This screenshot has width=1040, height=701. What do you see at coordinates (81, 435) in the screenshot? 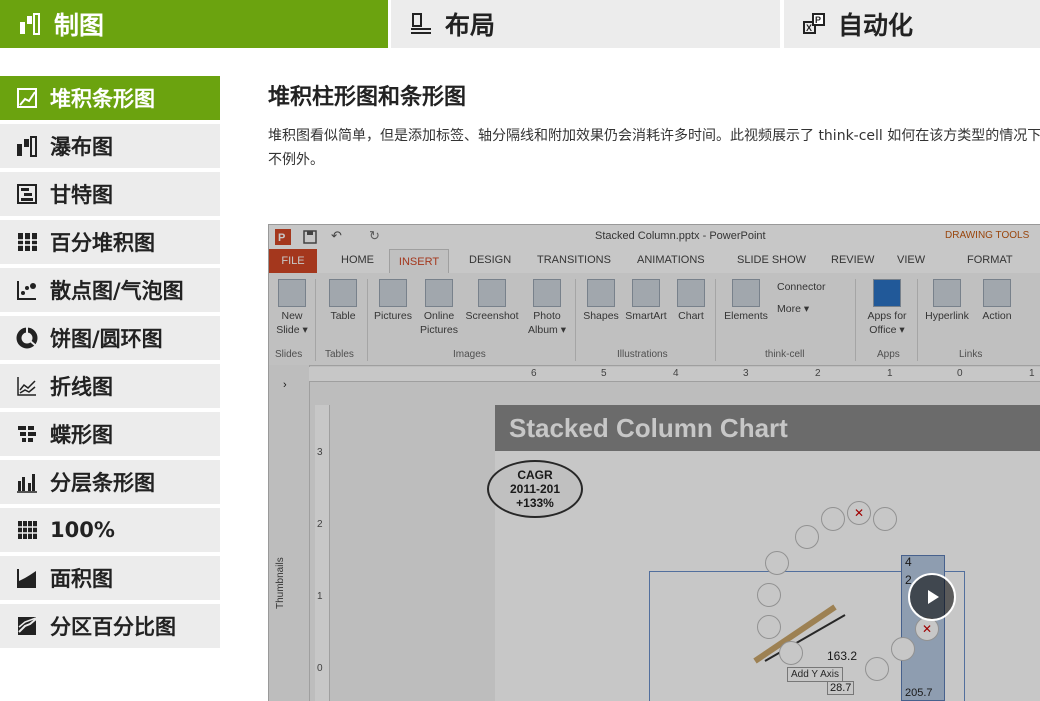
I see `sidebar-item-label: 蝶形图` at bounding box center [81, 435].